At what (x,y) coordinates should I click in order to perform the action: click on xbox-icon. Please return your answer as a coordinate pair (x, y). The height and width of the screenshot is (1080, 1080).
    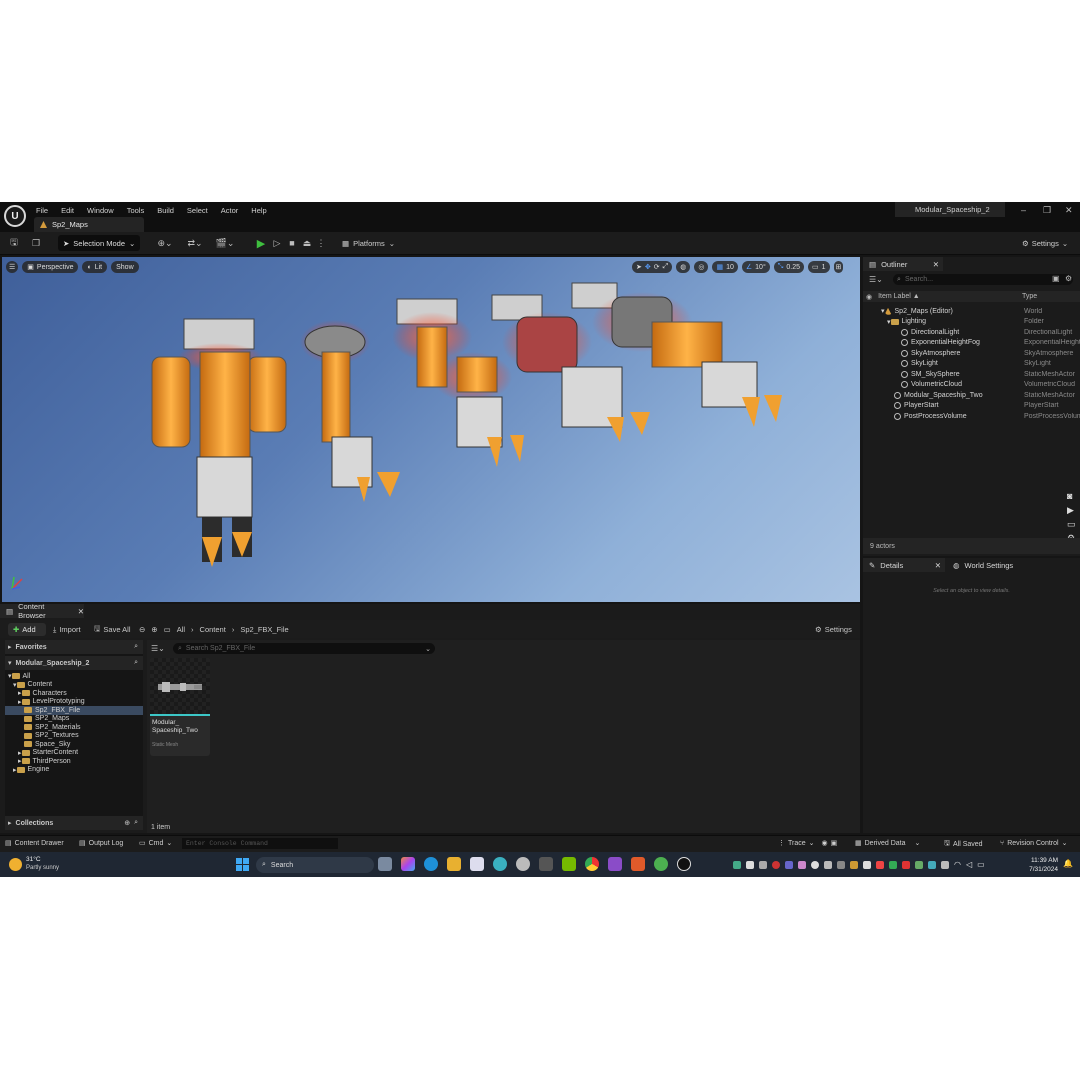
    Looking at the image, I should click on (750, 864).